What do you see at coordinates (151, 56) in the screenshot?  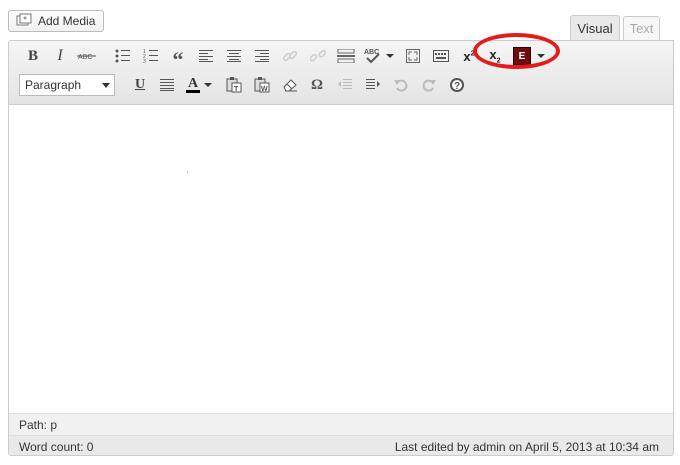 I see `numbered-list-icon: 123` at bounding box center [151, 56].